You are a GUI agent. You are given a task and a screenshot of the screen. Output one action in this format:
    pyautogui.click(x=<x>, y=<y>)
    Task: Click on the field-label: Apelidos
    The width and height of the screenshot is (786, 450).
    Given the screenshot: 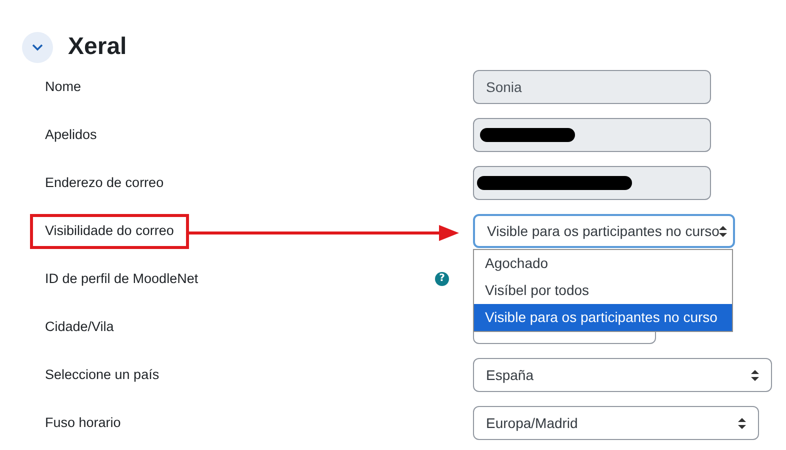 What is the action you would take?
    pyautogui.click(x=71, y=135)
    